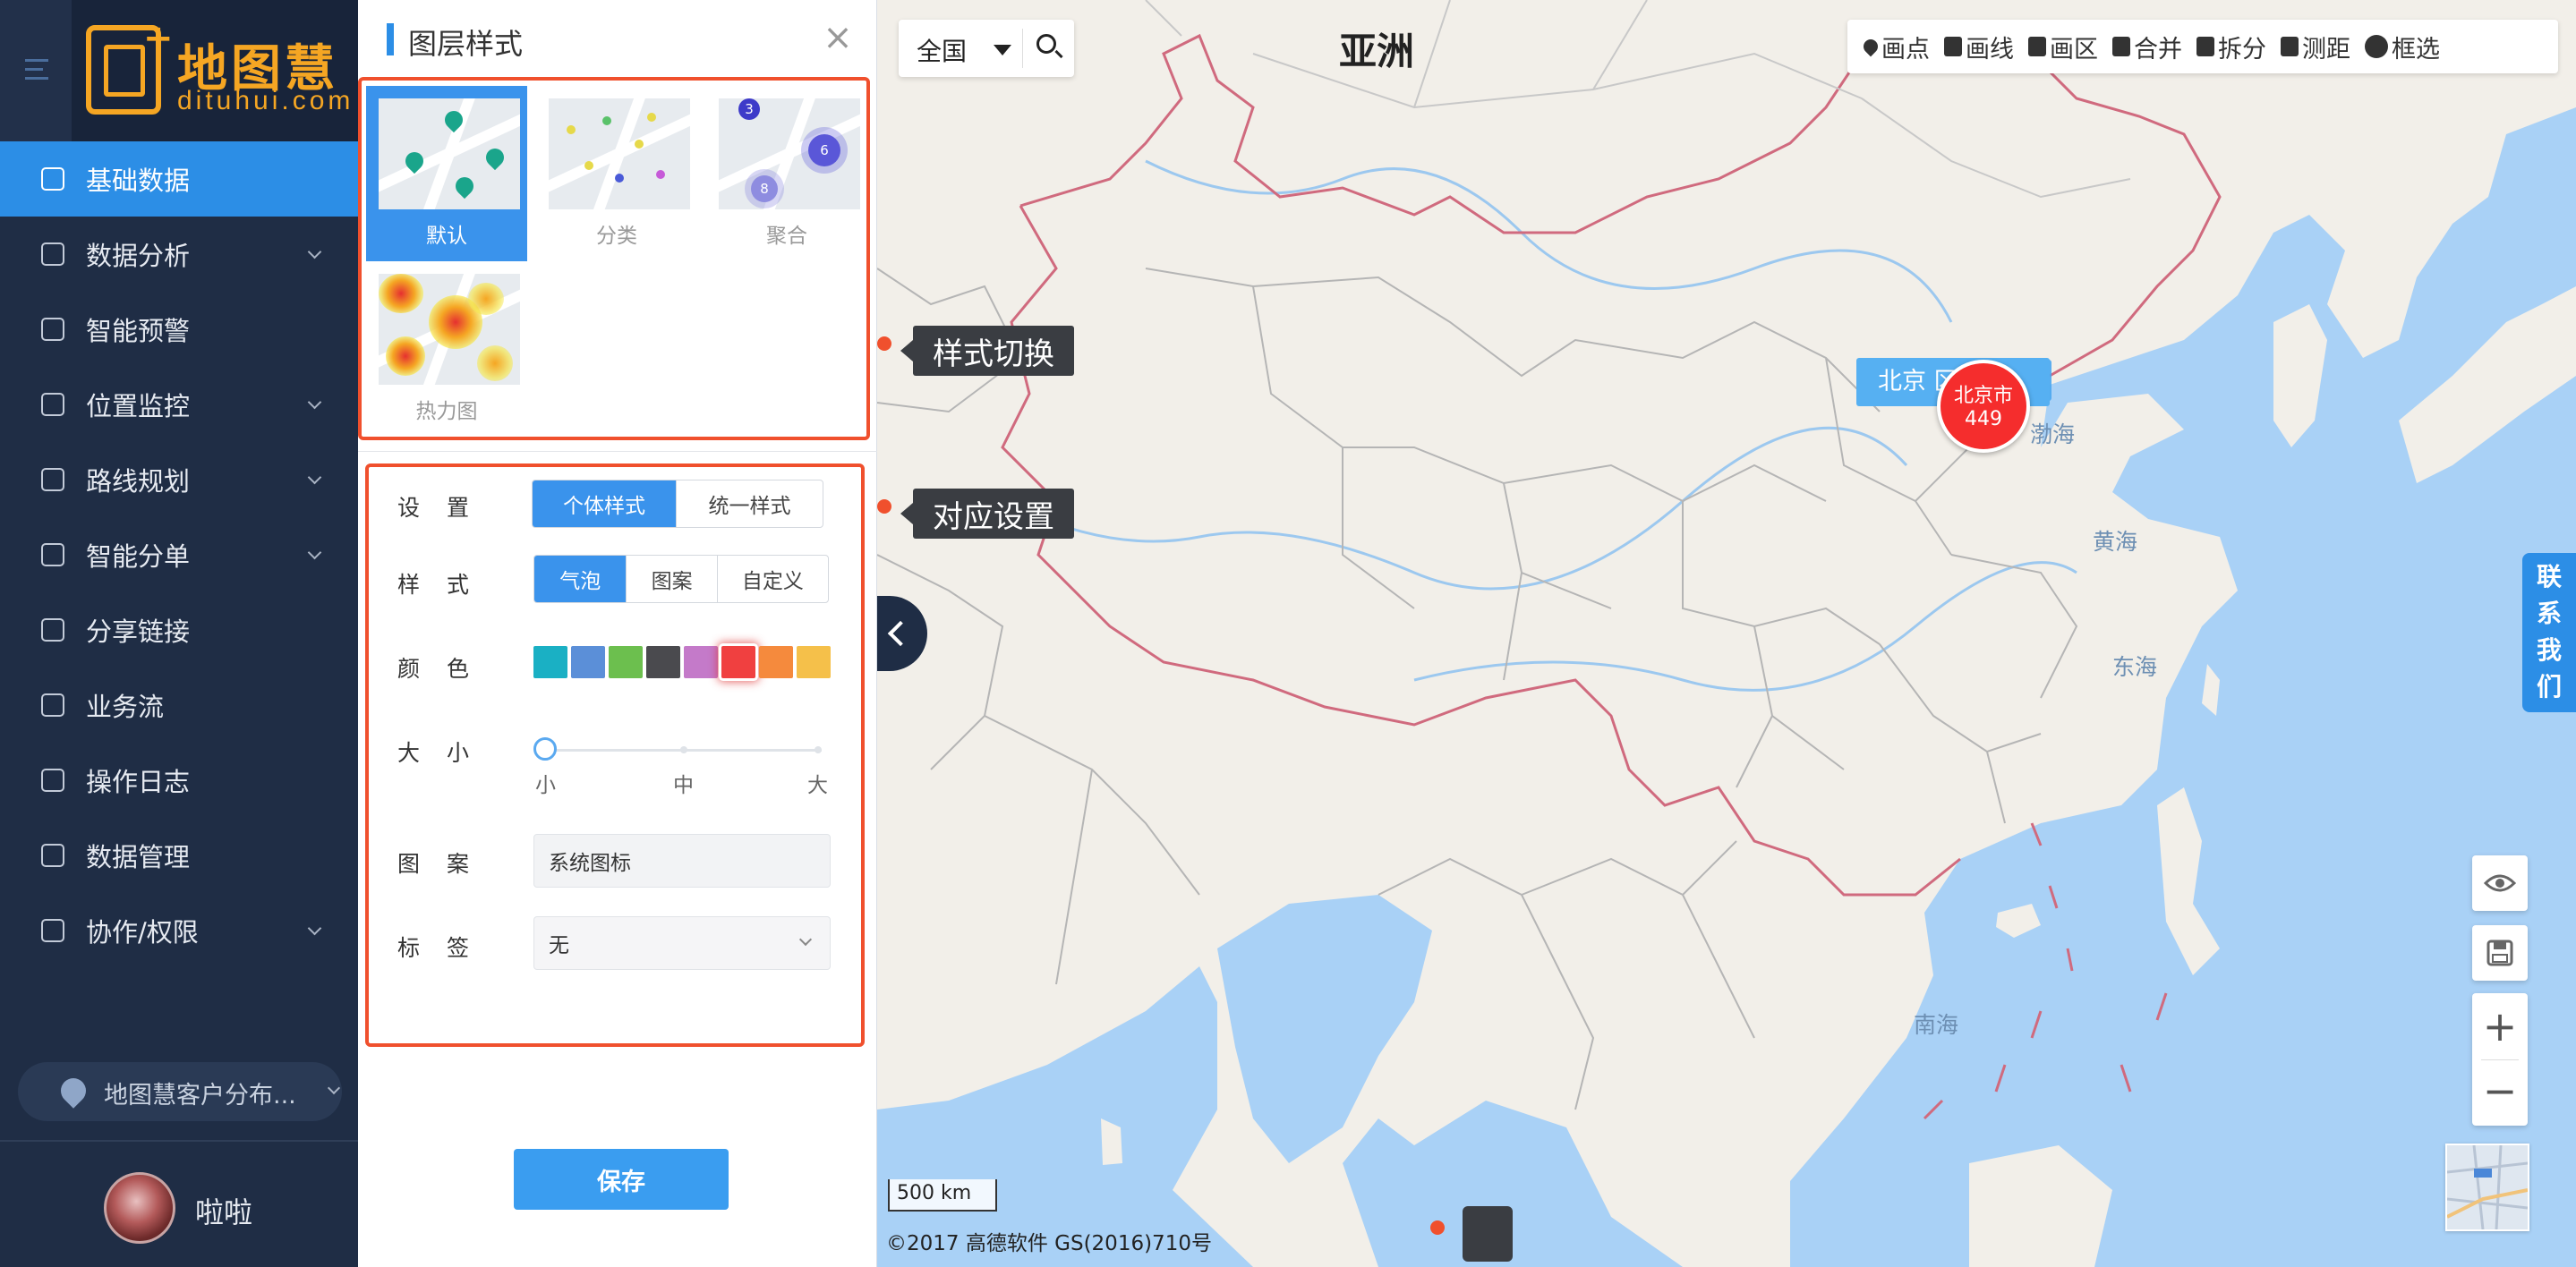 This screenshot has width=2576, height=1267. I want to click on polygon-icon, so click(2037, 46).